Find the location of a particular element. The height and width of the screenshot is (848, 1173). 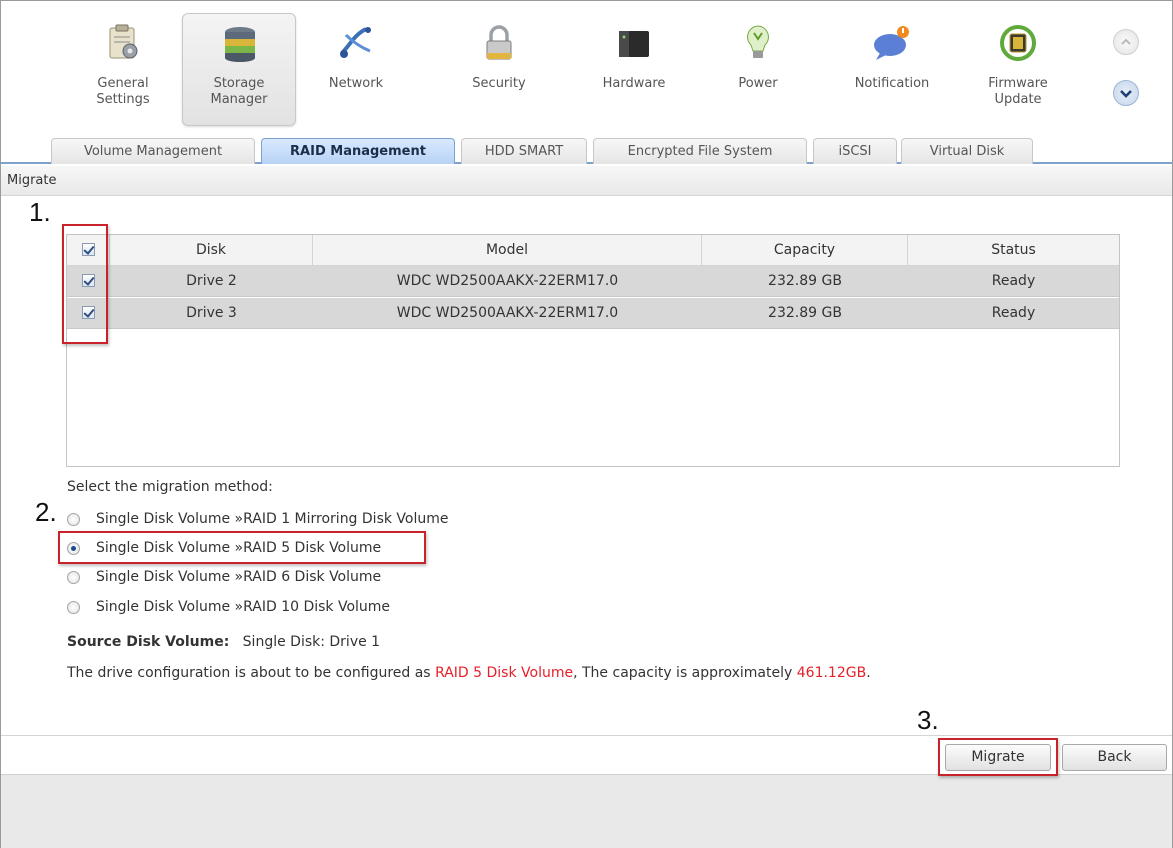

tab-virtual-disk: Virtual Disk is located at coordinates (967, 151).